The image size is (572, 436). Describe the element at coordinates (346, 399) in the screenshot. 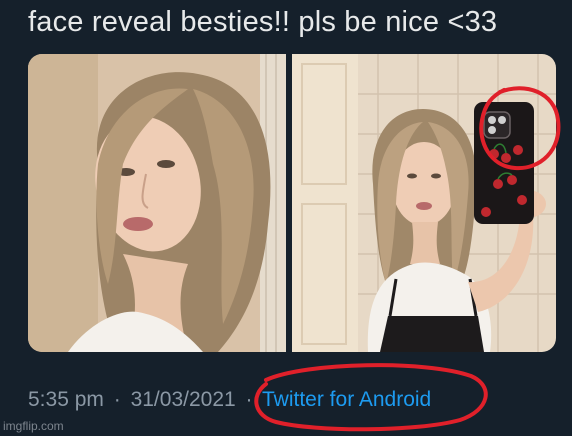

I see `tweet-source-link: Twitter for Android` at that location.